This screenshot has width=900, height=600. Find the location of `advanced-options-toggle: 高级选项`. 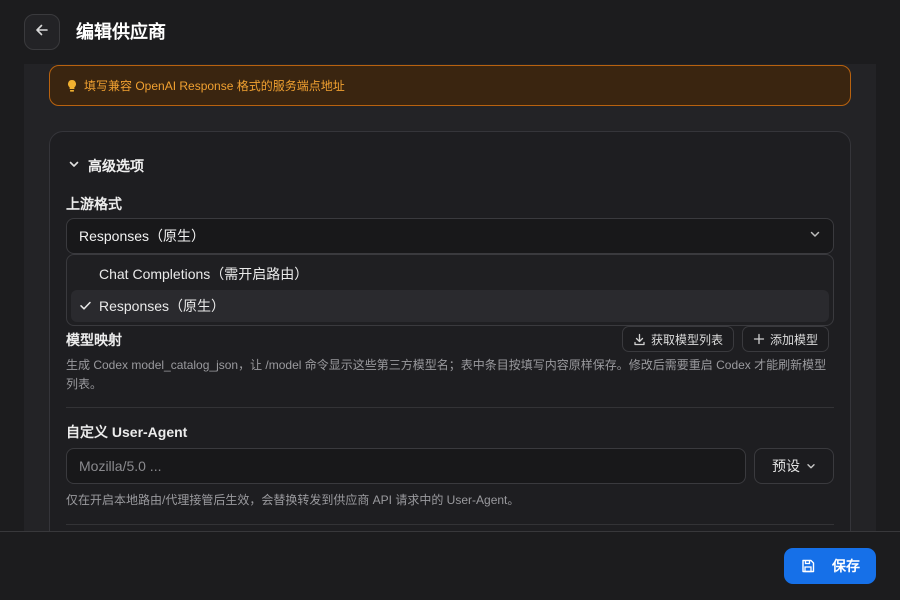

advanced-options-toggle: 高级选项 is located at coordinates (106, 166).